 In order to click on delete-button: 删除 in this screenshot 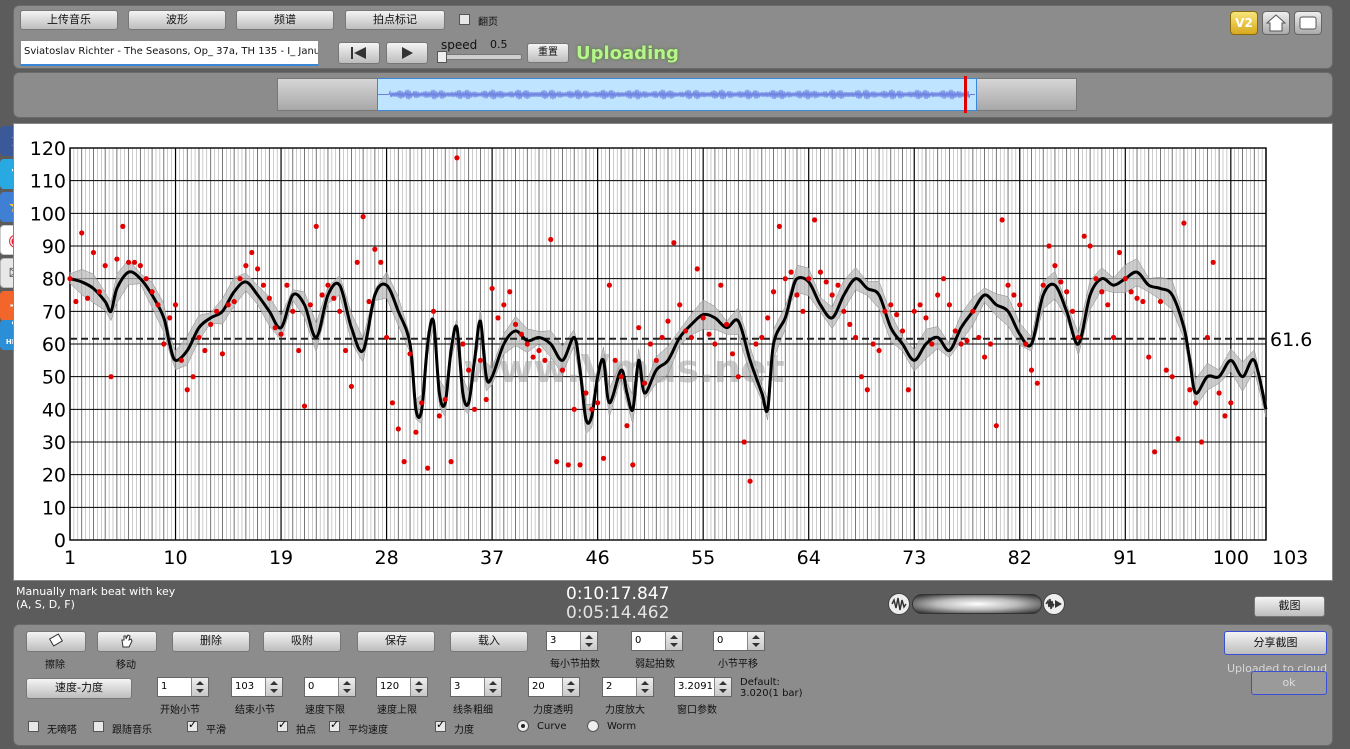, I will do `click(211, 641)`.